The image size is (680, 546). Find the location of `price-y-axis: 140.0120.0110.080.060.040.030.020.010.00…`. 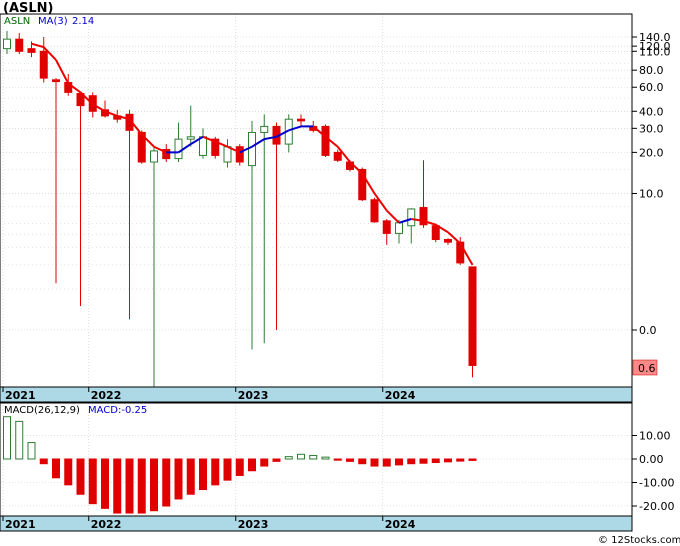

price-y-axis: 140.0120.0110.080.060.040.030.020.010.00… is located at coordinates (651, 184).